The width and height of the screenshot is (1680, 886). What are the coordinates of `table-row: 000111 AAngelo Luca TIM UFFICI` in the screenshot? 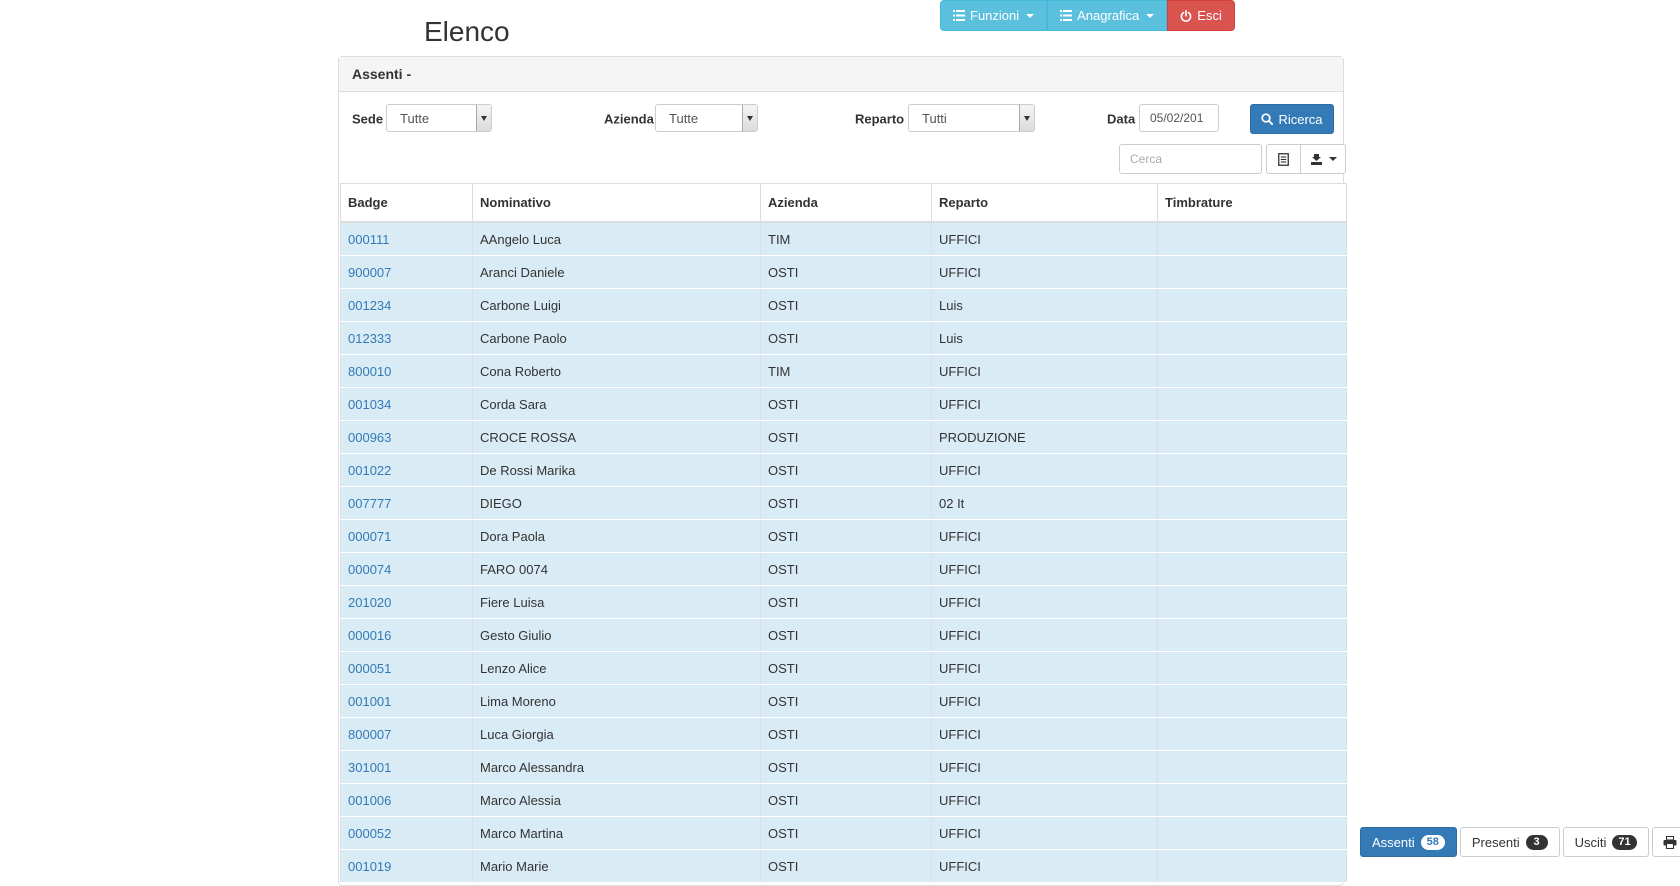 It's located at (843, 239).